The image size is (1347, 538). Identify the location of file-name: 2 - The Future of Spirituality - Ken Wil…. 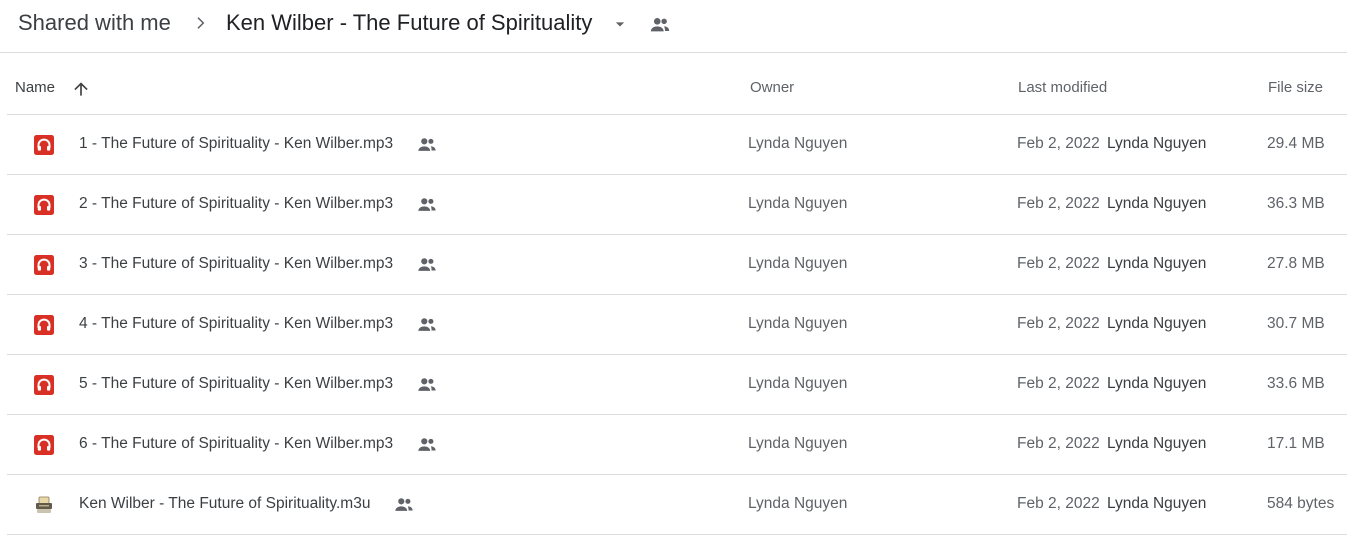
(236, 204).